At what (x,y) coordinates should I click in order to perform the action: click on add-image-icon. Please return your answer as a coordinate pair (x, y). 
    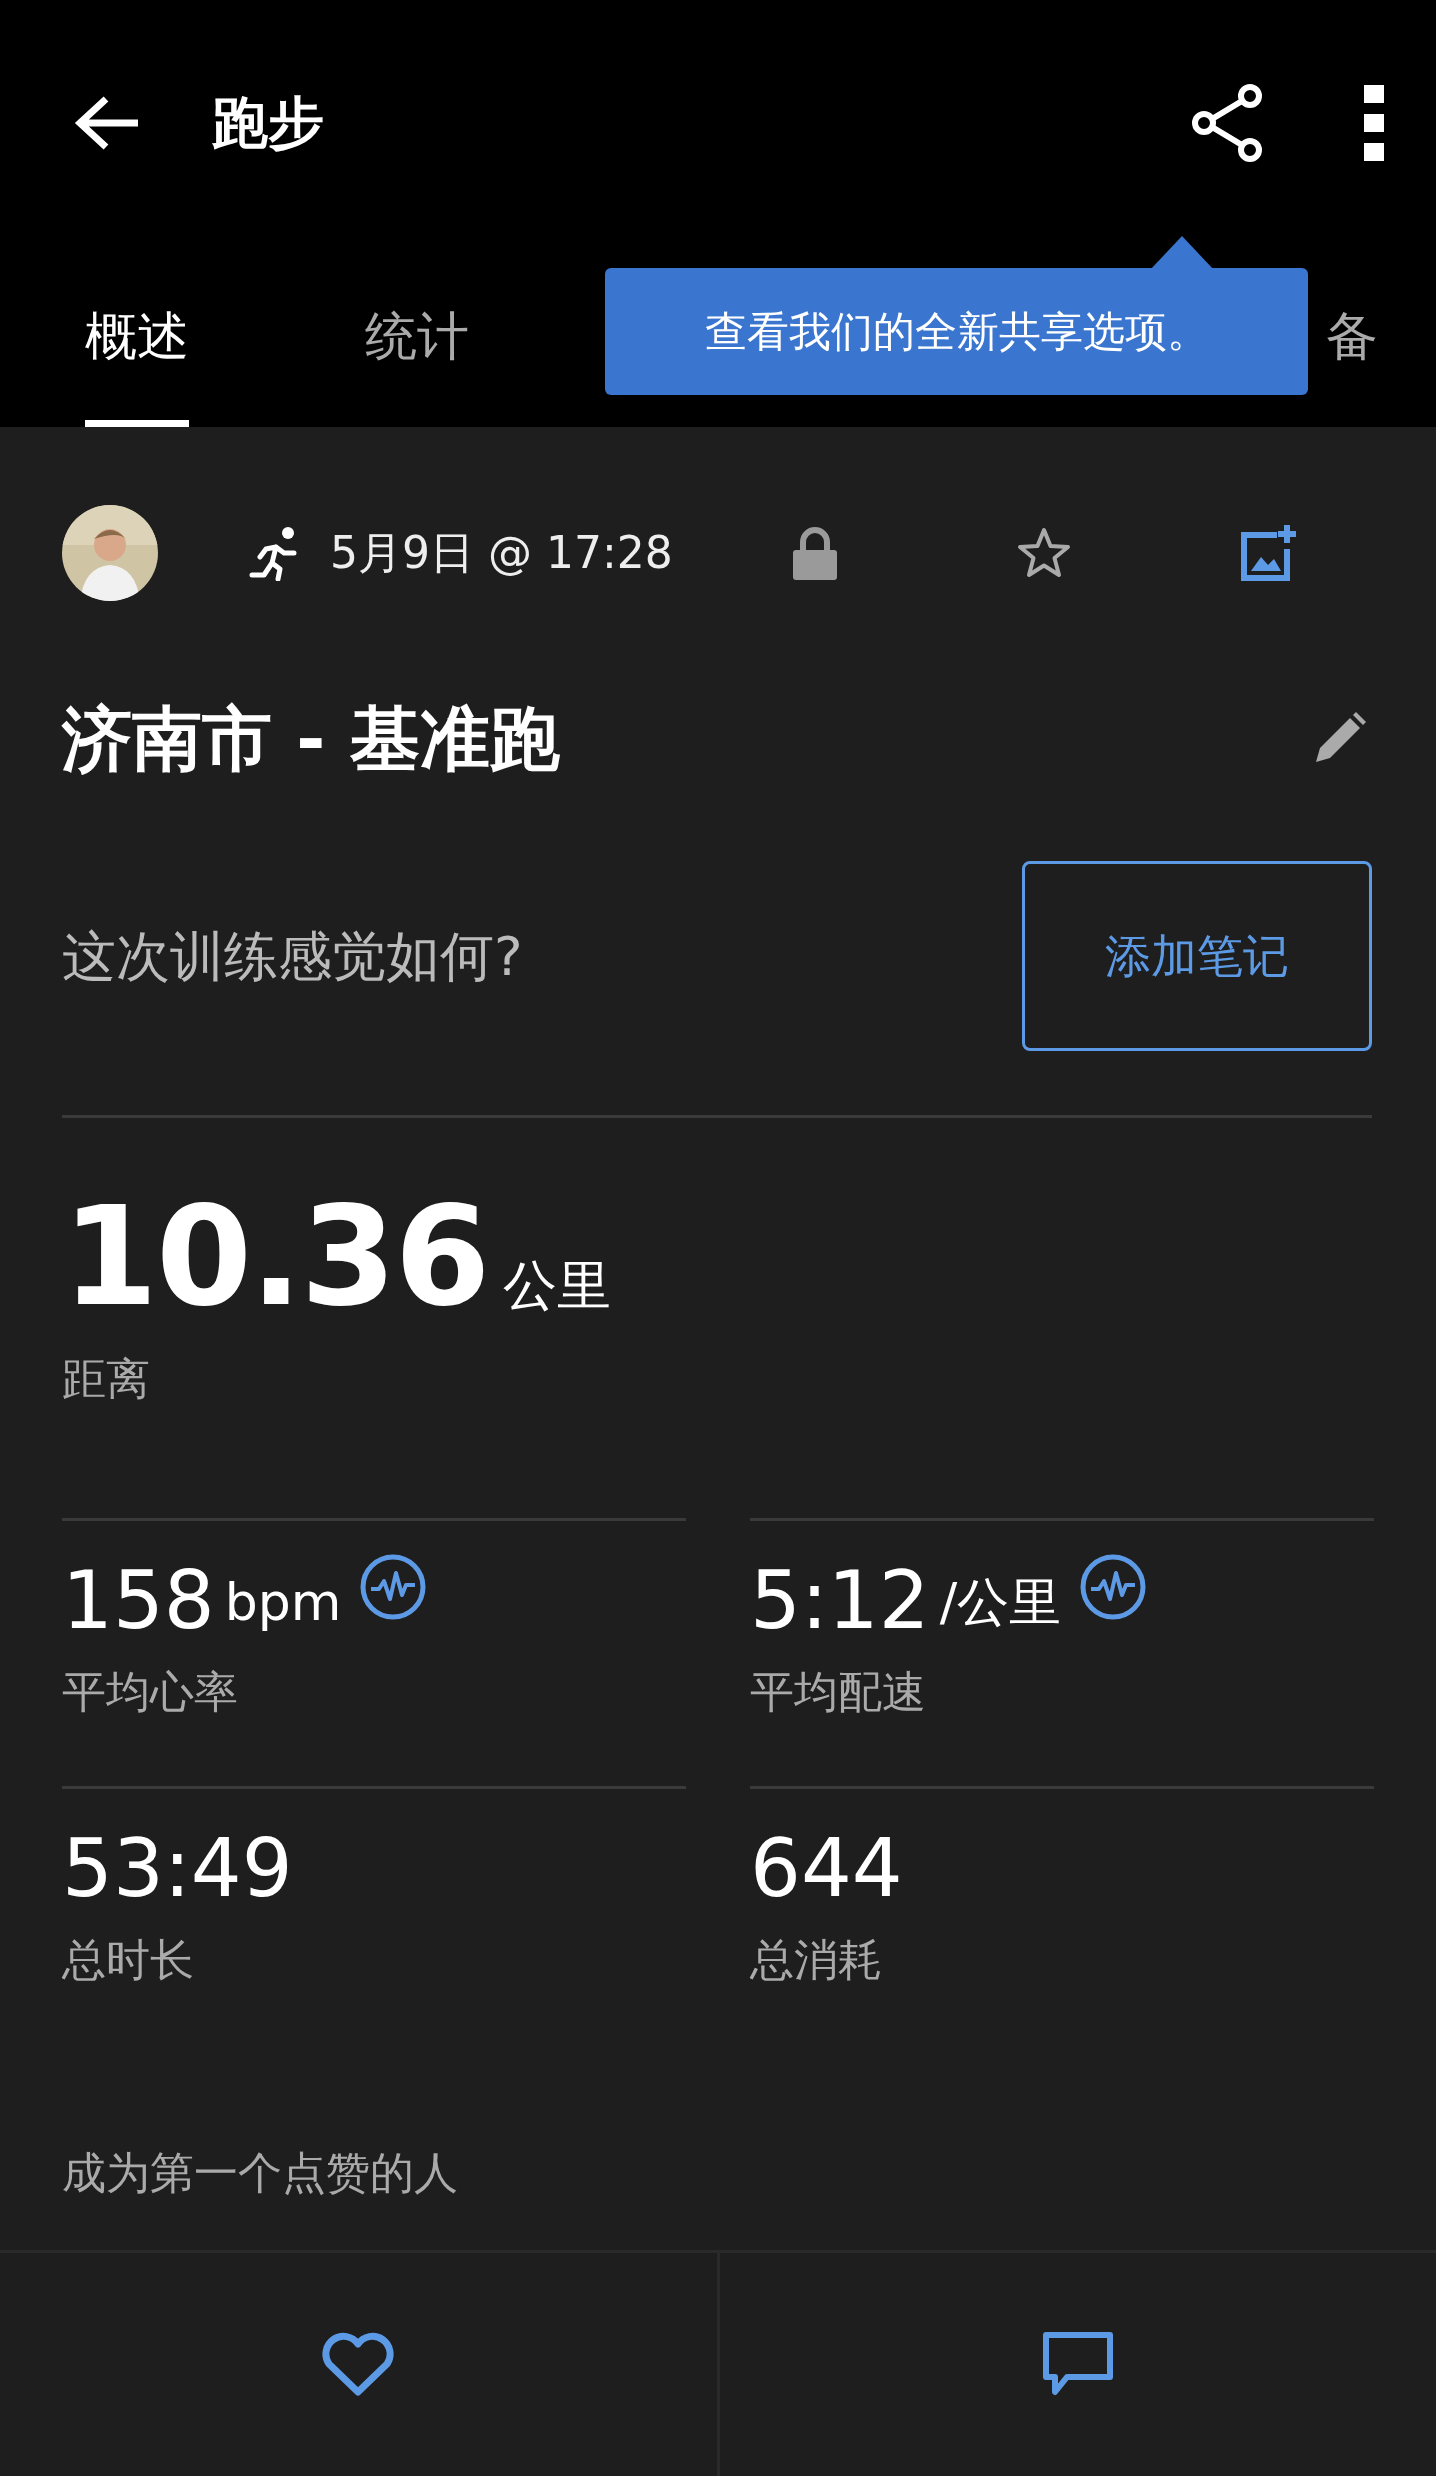
    Looking at the image, I should click on (1269, 553).